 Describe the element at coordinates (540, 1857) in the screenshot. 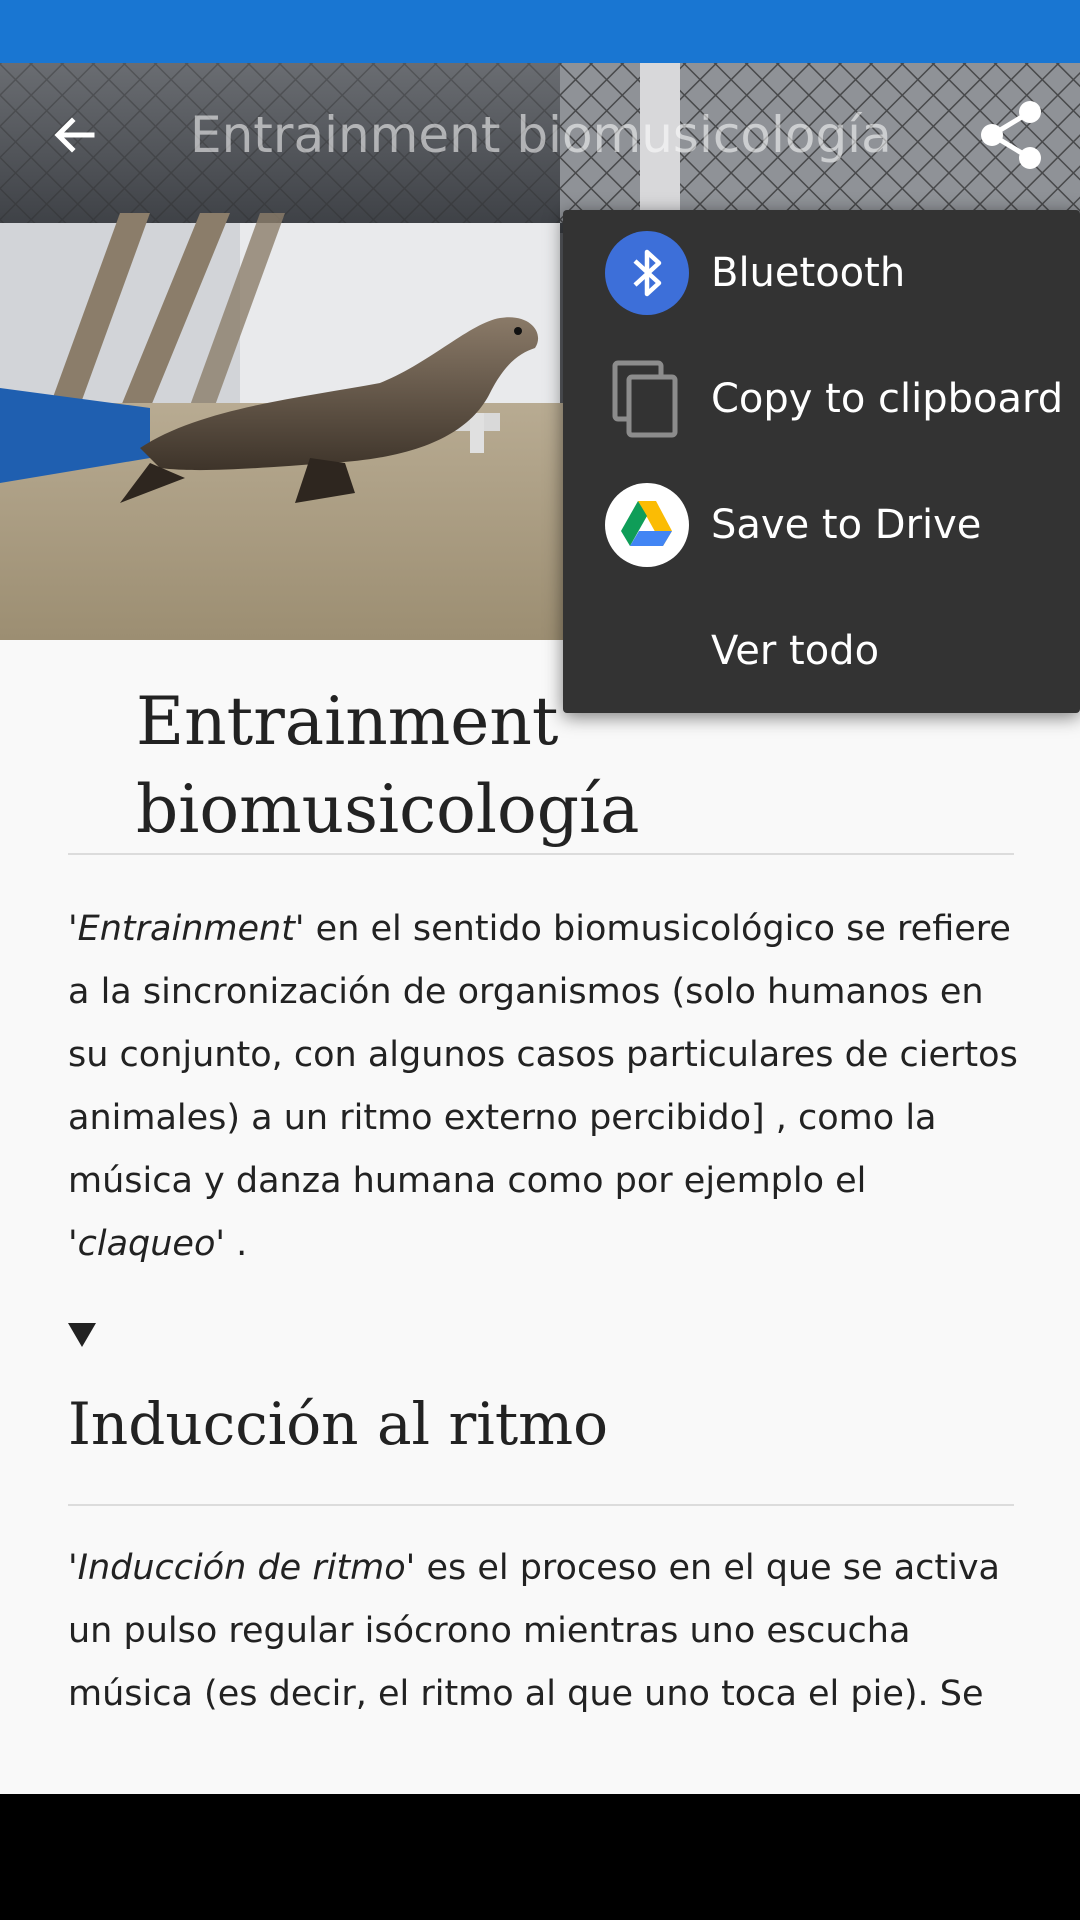

I see `navigation-bar` at that location.